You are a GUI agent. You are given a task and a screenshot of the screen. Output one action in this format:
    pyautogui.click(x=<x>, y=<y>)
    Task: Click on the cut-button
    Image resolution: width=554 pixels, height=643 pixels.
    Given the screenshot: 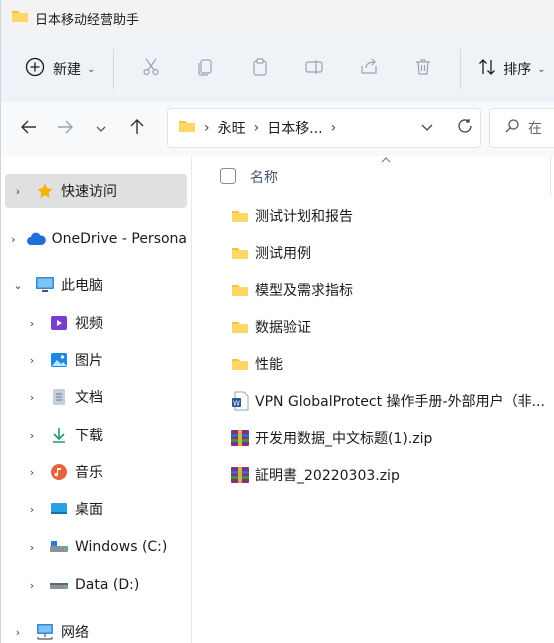 What is the action you would take?
    pyautogui.click(x=151, y=69)
    